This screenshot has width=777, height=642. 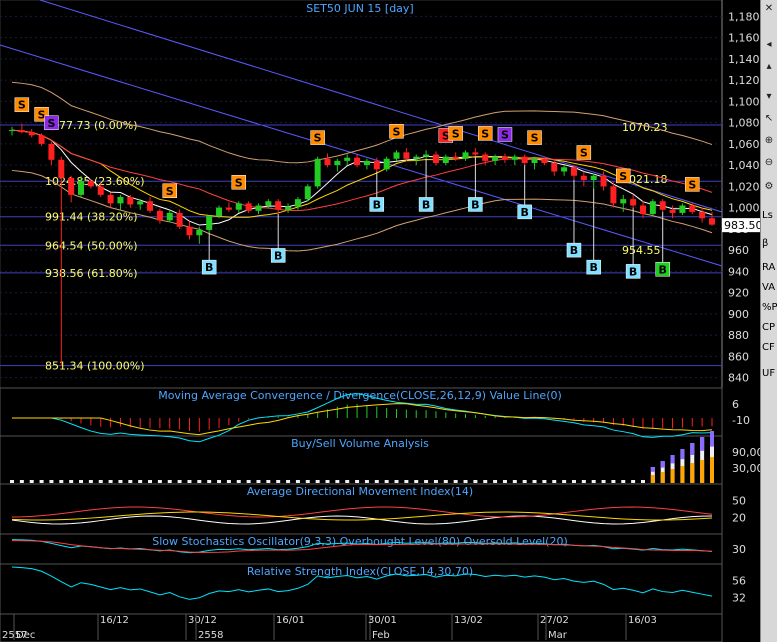 What do you see at coordinates (769, 9) in the screenshot?
I see `close-icon: ✕` at bounding box center [769, 9].